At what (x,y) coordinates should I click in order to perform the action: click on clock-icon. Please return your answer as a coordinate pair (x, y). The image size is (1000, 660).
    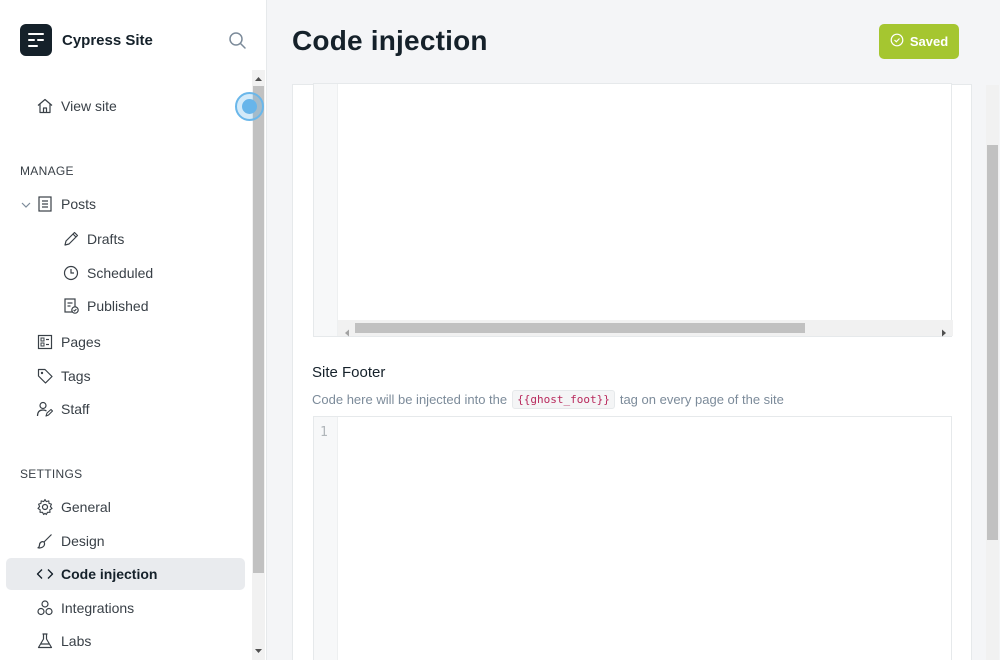
    Looking at the image, I should click on (71, 273).